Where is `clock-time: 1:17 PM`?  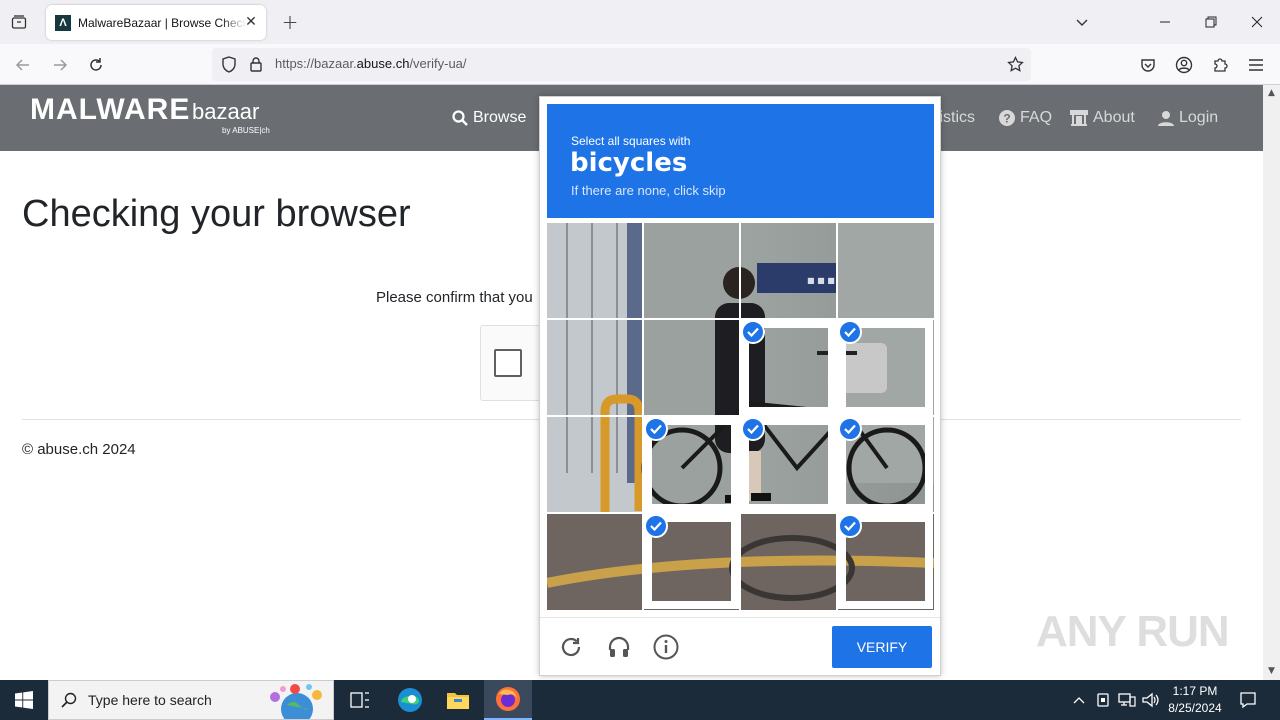
clock-time: 1:17 PM is located at coordinates (1195, 691).